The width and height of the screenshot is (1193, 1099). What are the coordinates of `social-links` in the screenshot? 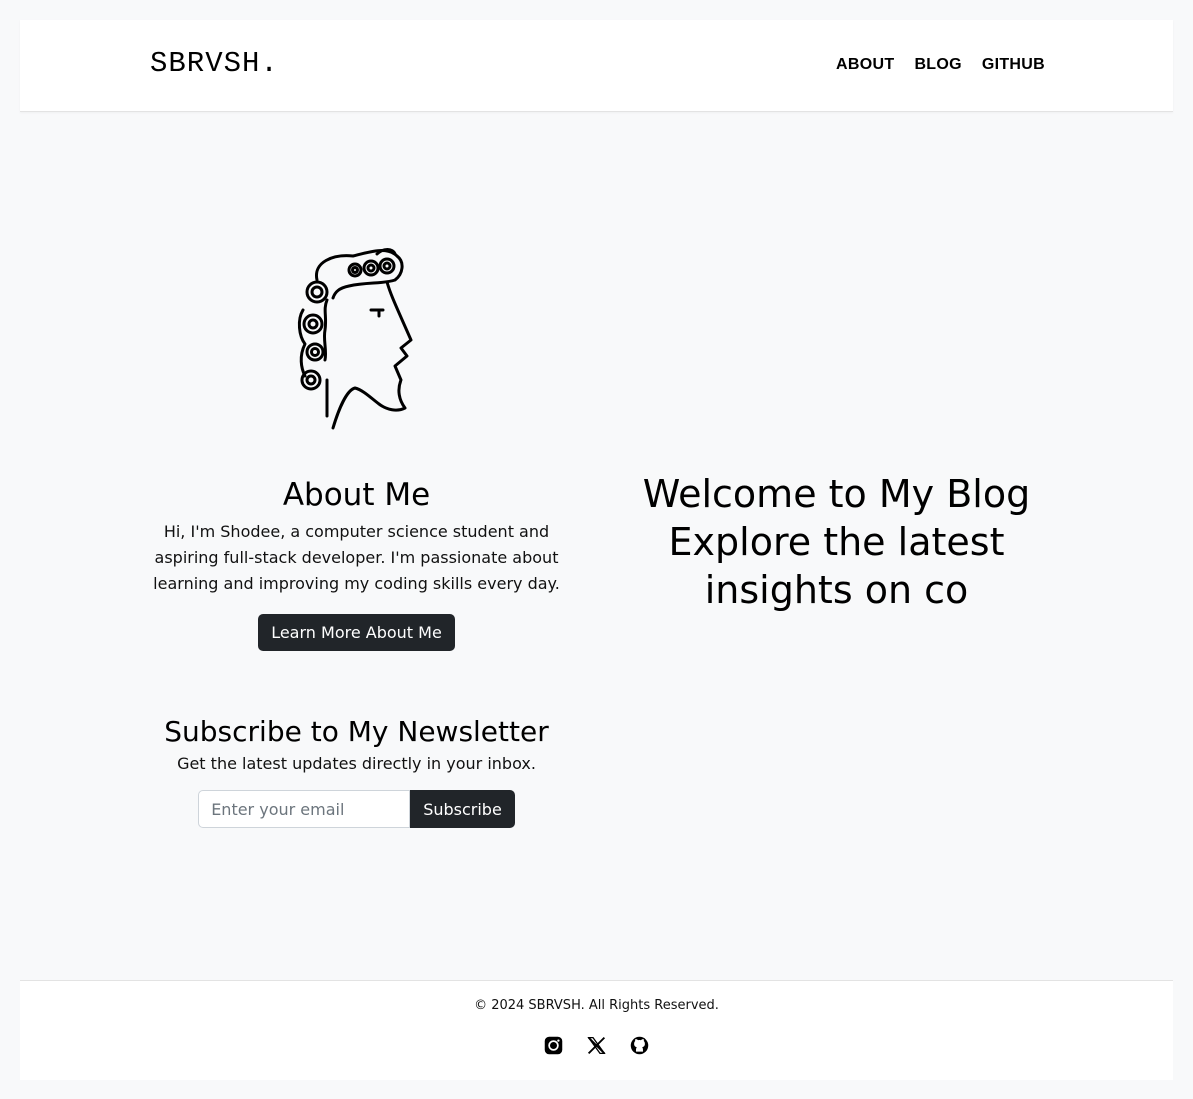 It's located at (596, 1045).